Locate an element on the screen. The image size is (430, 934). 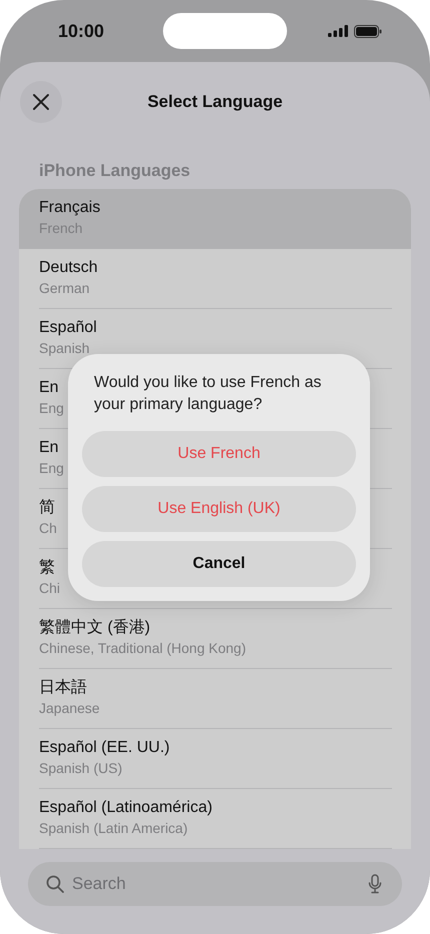
language-name: 日本語 is located at coordinates (63, 688).